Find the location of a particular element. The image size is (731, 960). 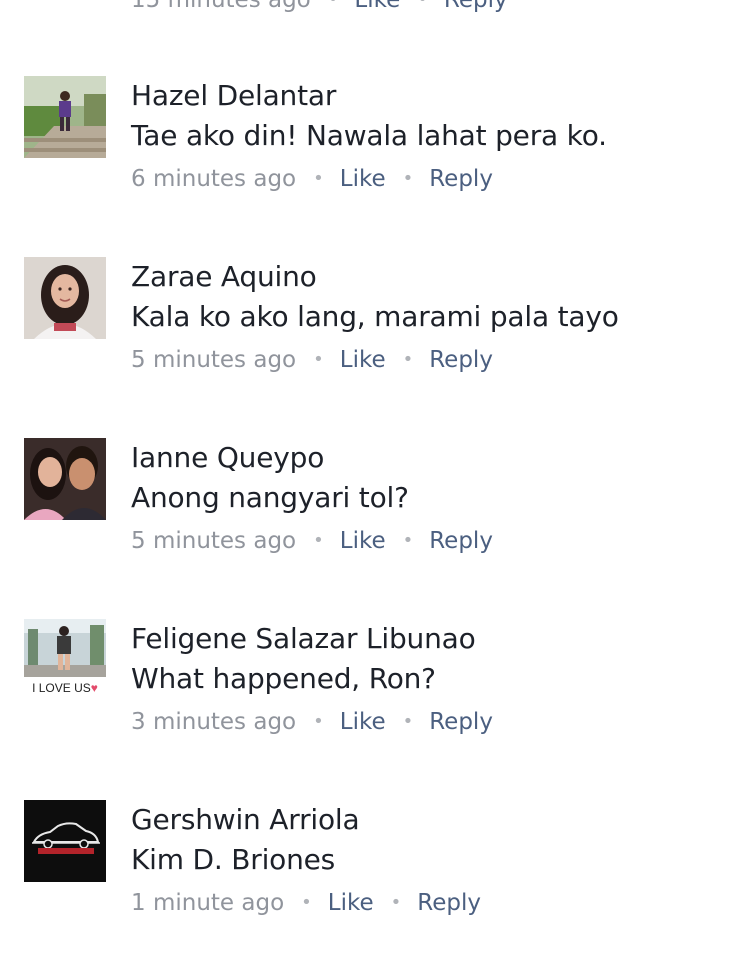

comment-time: 3 minutes ago is located at coordinates (214, 722).